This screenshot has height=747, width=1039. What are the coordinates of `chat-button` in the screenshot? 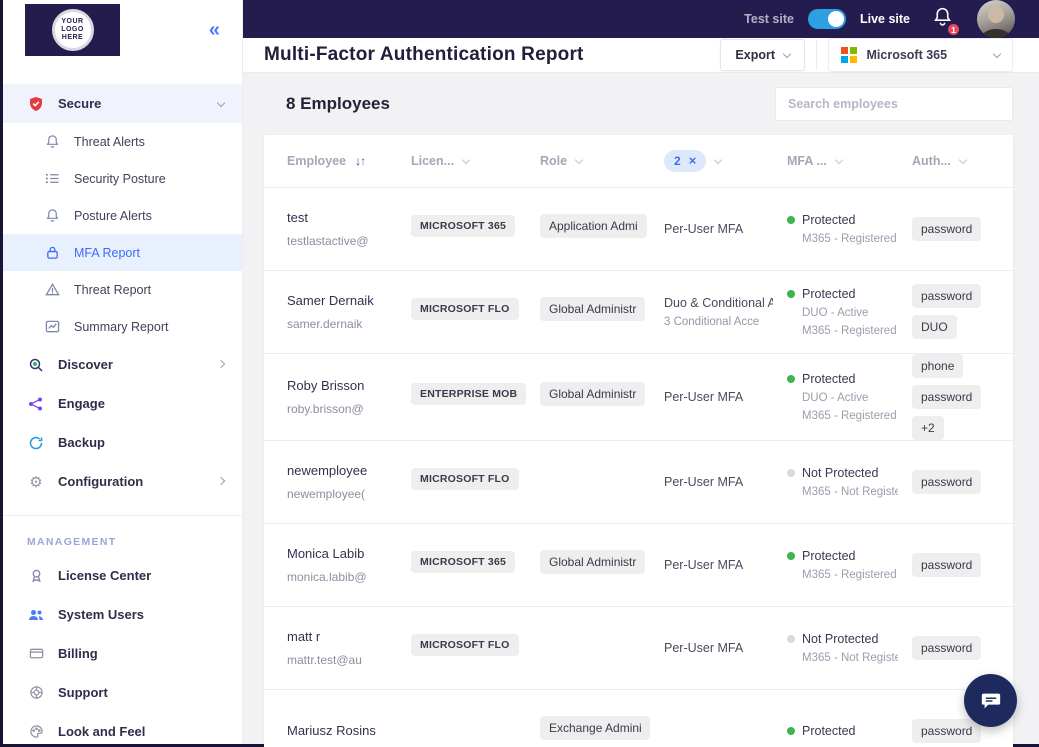 It's located at (990, 700).